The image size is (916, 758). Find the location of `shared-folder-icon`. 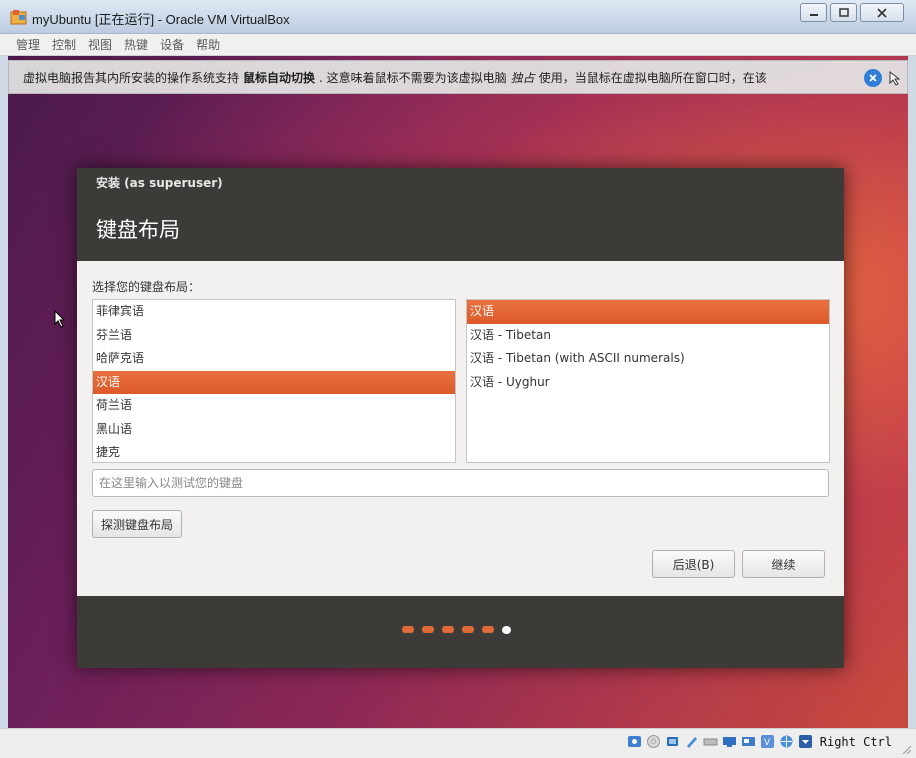

shared-folder-icon is located at coordinates (729, 742).